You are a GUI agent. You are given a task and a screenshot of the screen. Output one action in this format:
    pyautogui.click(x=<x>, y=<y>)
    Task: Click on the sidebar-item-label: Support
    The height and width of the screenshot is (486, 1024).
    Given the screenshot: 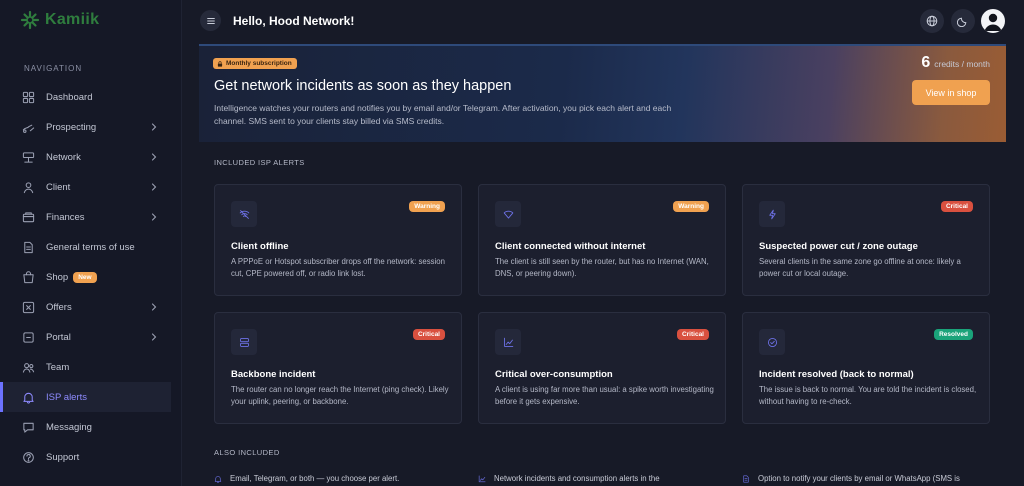 What is the action you would take?
    pyautogui.click(x=63, y=457)
    